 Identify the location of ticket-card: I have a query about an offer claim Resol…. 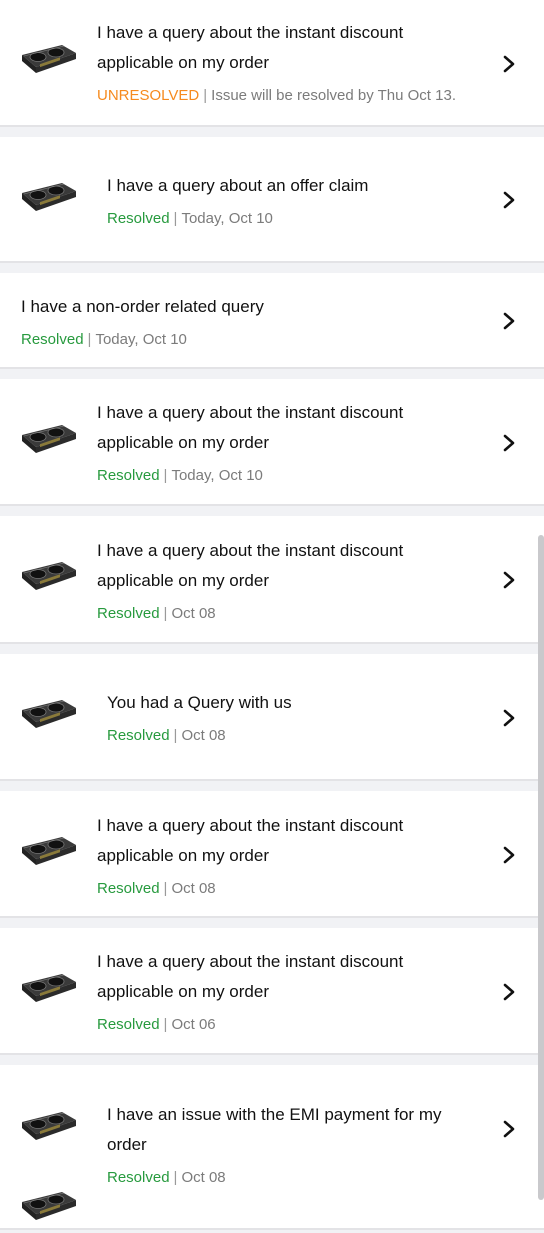
(272, 200).